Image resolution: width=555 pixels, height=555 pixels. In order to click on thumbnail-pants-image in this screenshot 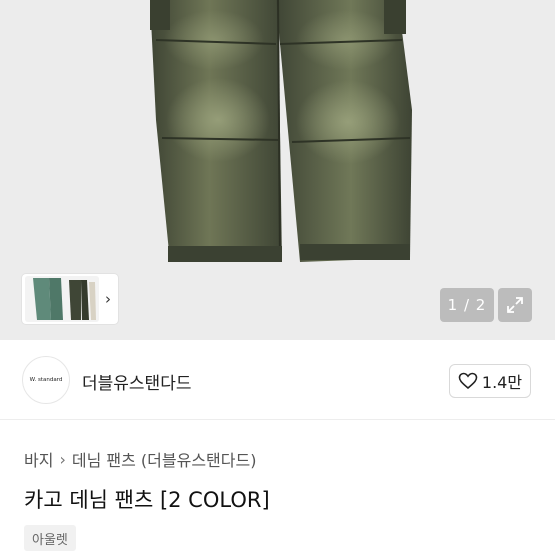, I will do `click(62, 299)`.